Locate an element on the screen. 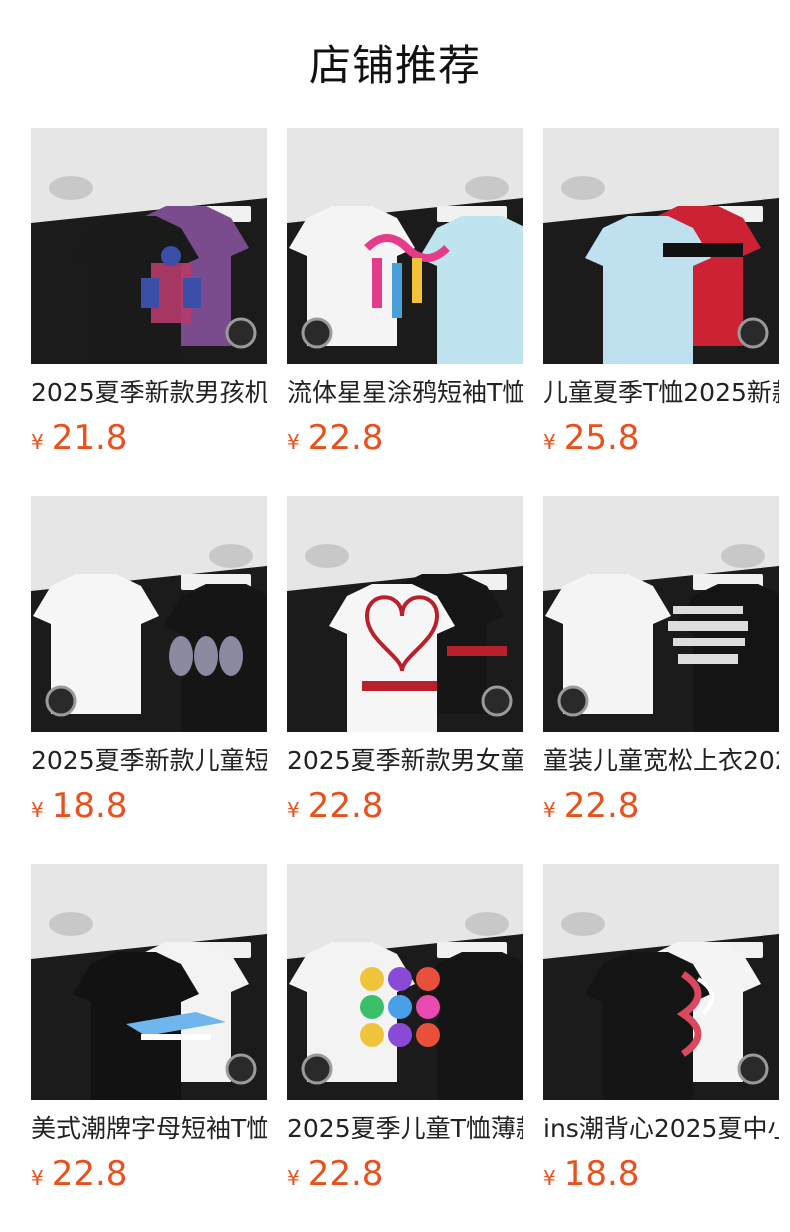 Image resolution: width=790 pixels, height=1232 pixels. product-card-8: 2025夏季儿童T恤薄款 ¥ 22.8 is located at coordinates (405, 1048).